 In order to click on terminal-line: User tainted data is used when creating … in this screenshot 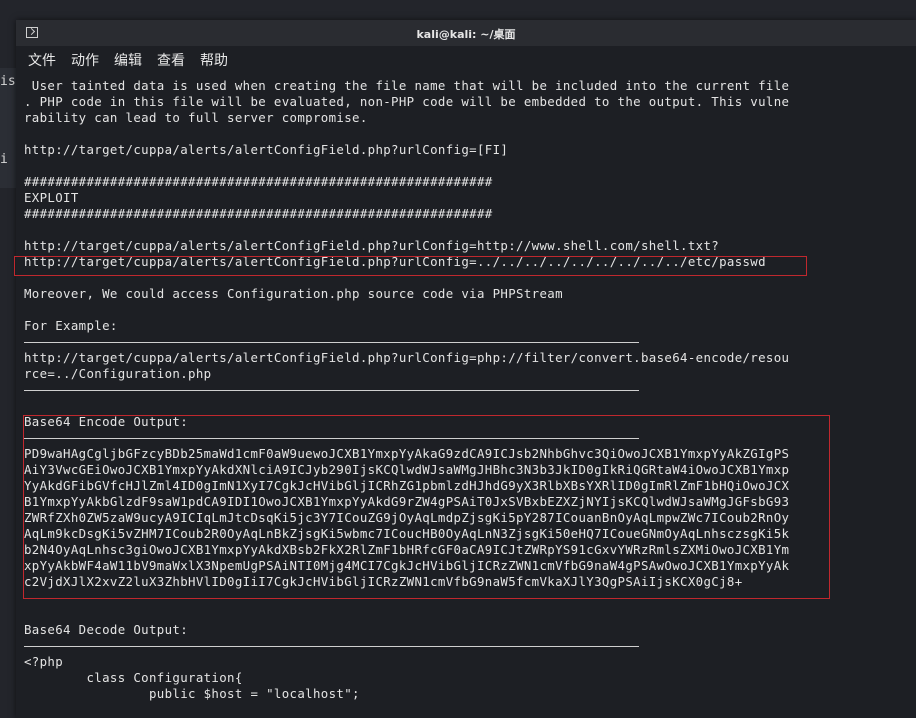, I will do `click(407, 85)`.